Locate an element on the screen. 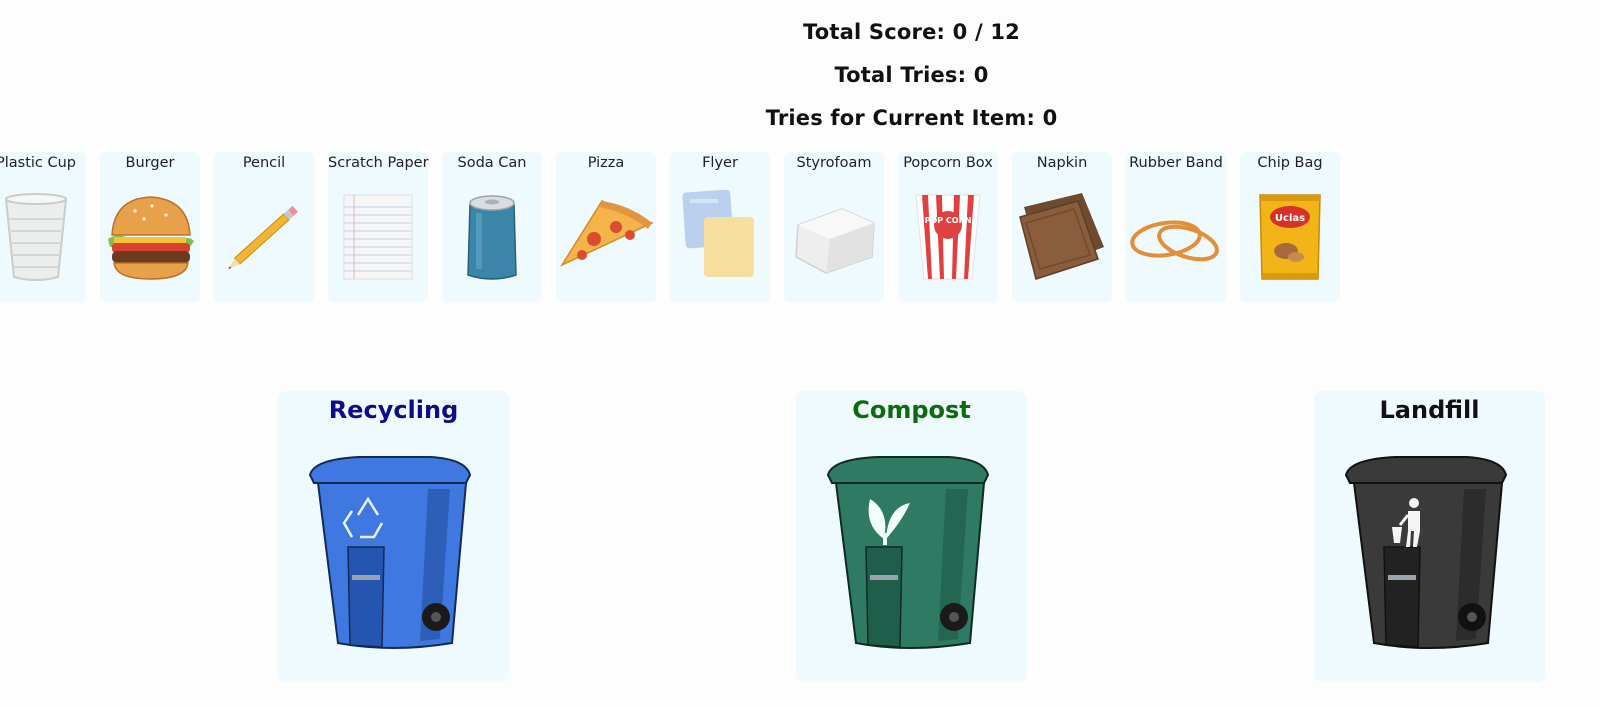 The height and width of the screenshot is (708, 1599). compost-bin: Compost is located at coordinates (911, 536).